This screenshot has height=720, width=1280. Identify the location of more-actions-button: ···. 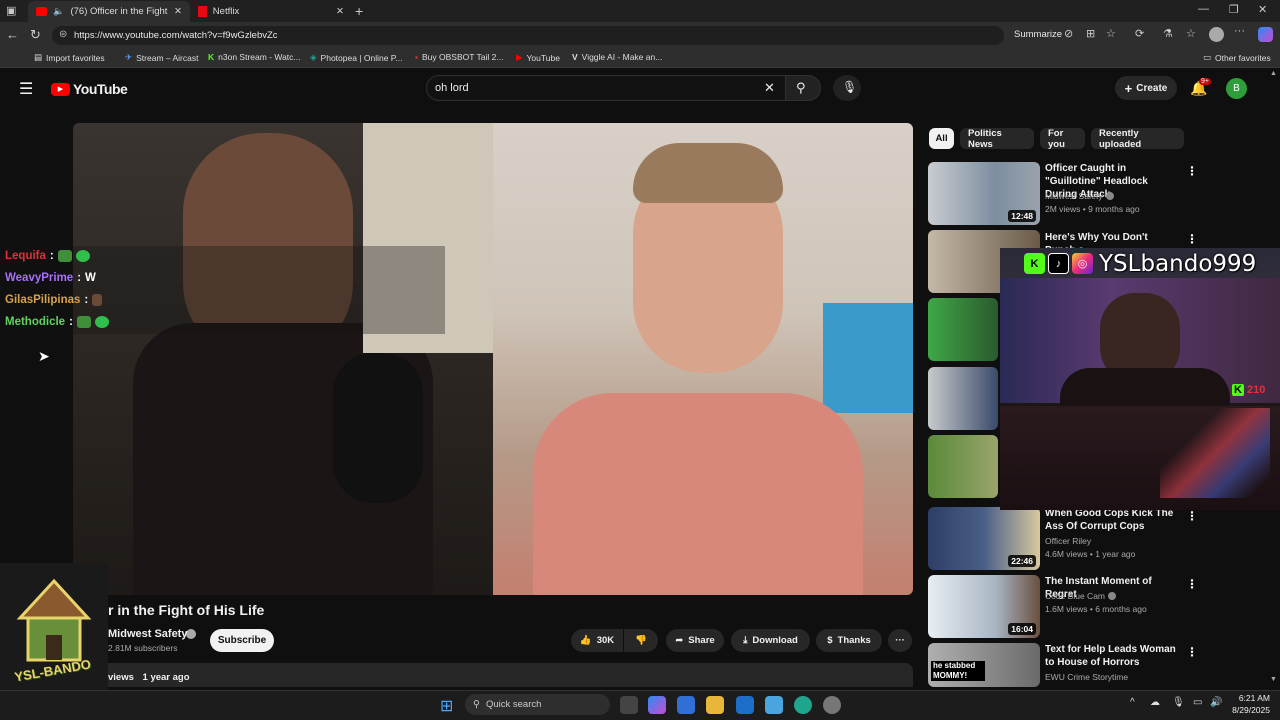
(900, 640).